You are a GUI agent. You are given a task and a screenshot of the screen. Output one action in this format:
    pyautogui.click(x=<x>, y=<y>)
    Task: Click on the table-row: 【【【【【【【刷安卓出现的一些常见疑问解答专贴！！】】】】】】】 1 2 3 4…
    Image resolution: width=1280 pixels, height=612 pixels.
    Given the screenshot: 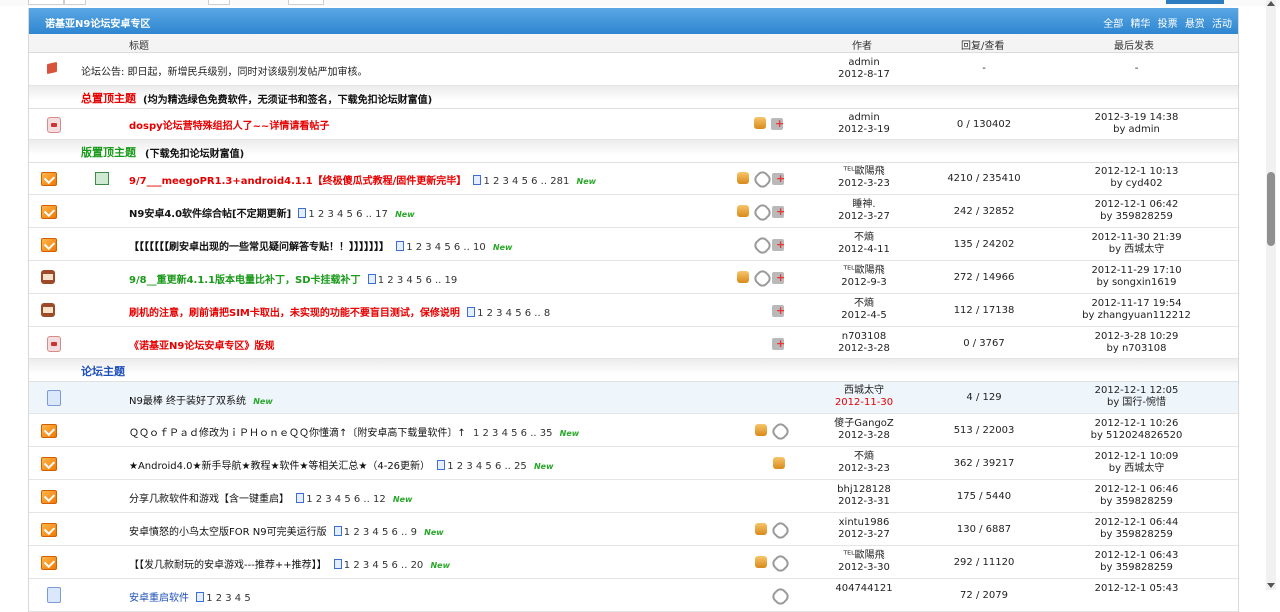 What is the action you would take?
    pyautogui.click(x=633, y=244)
    